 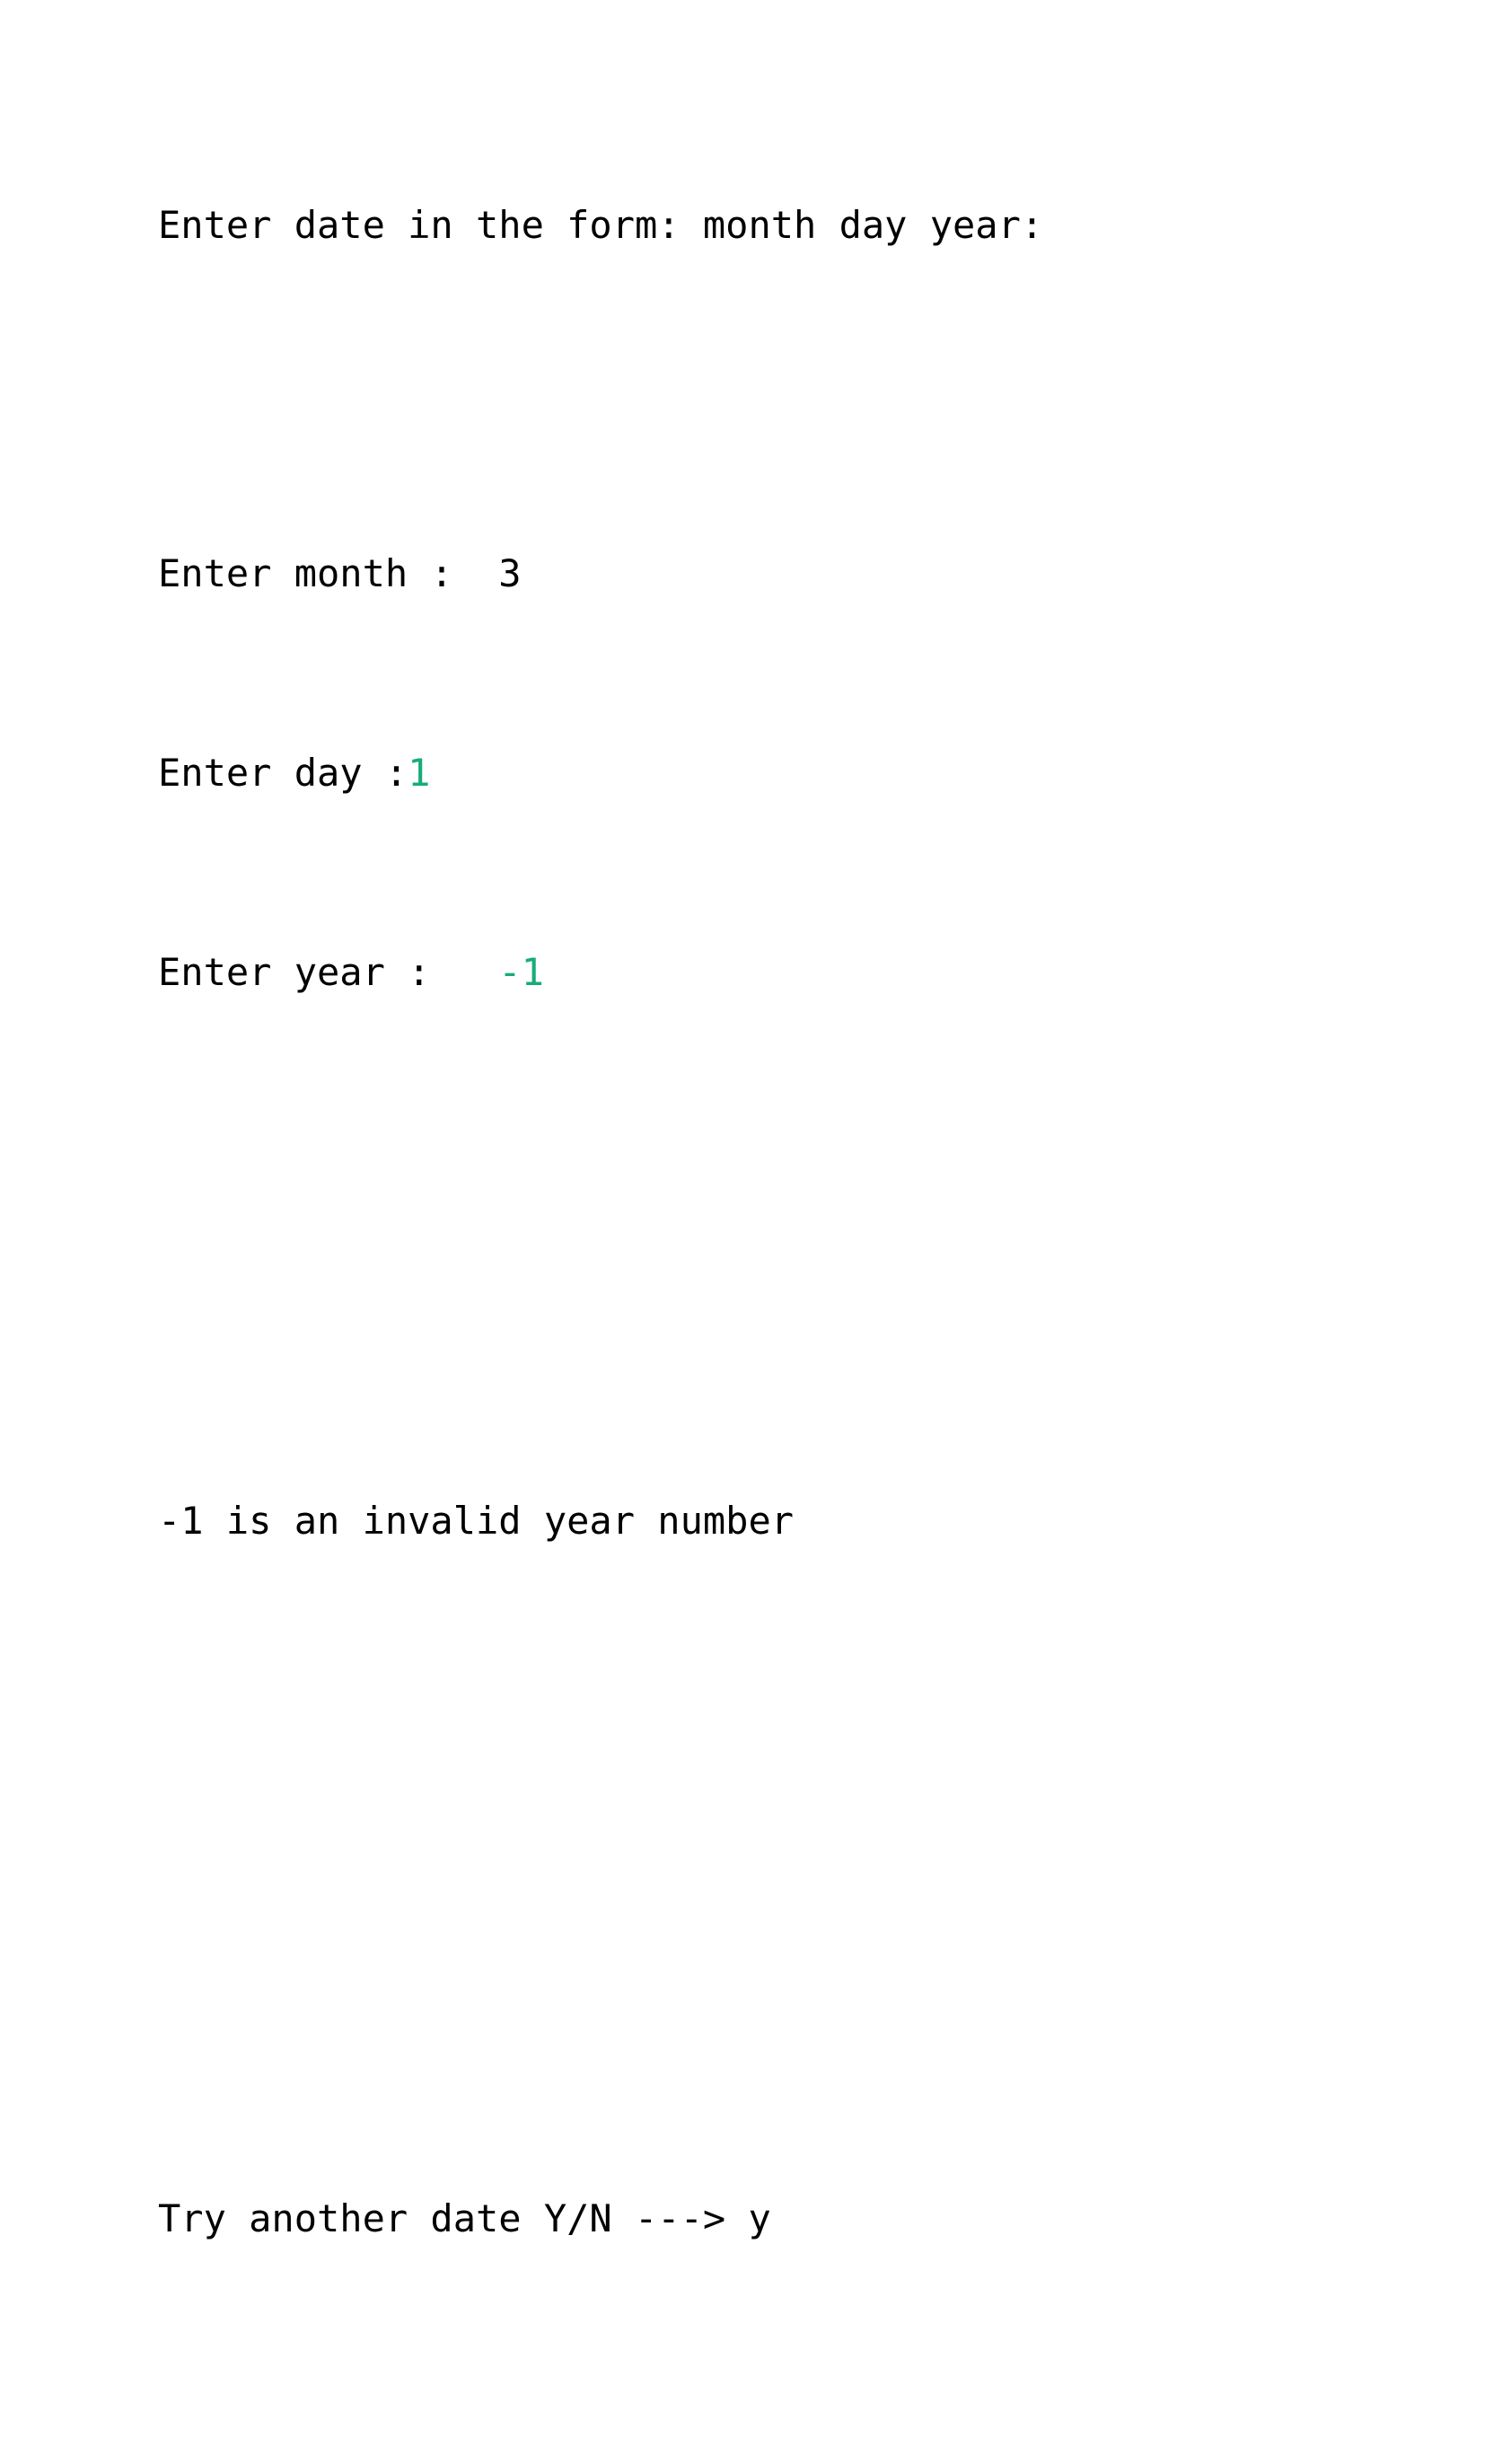 What do you see at coordinates (328, 573) in the screenshot?
I see `month-prompt-label: Enter month :` at bounding box center [328, 573].